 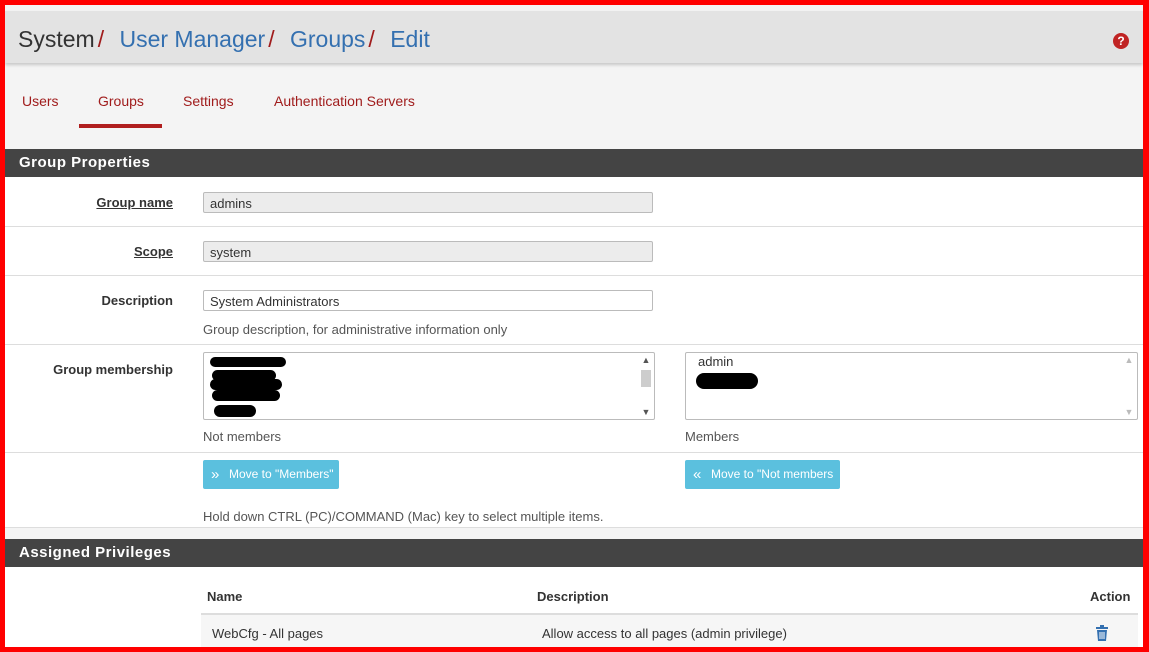 What do you see at coordinates (712, 436) in the screenshot?
I see `members-caption: Members` at bounding box center [712, 436].